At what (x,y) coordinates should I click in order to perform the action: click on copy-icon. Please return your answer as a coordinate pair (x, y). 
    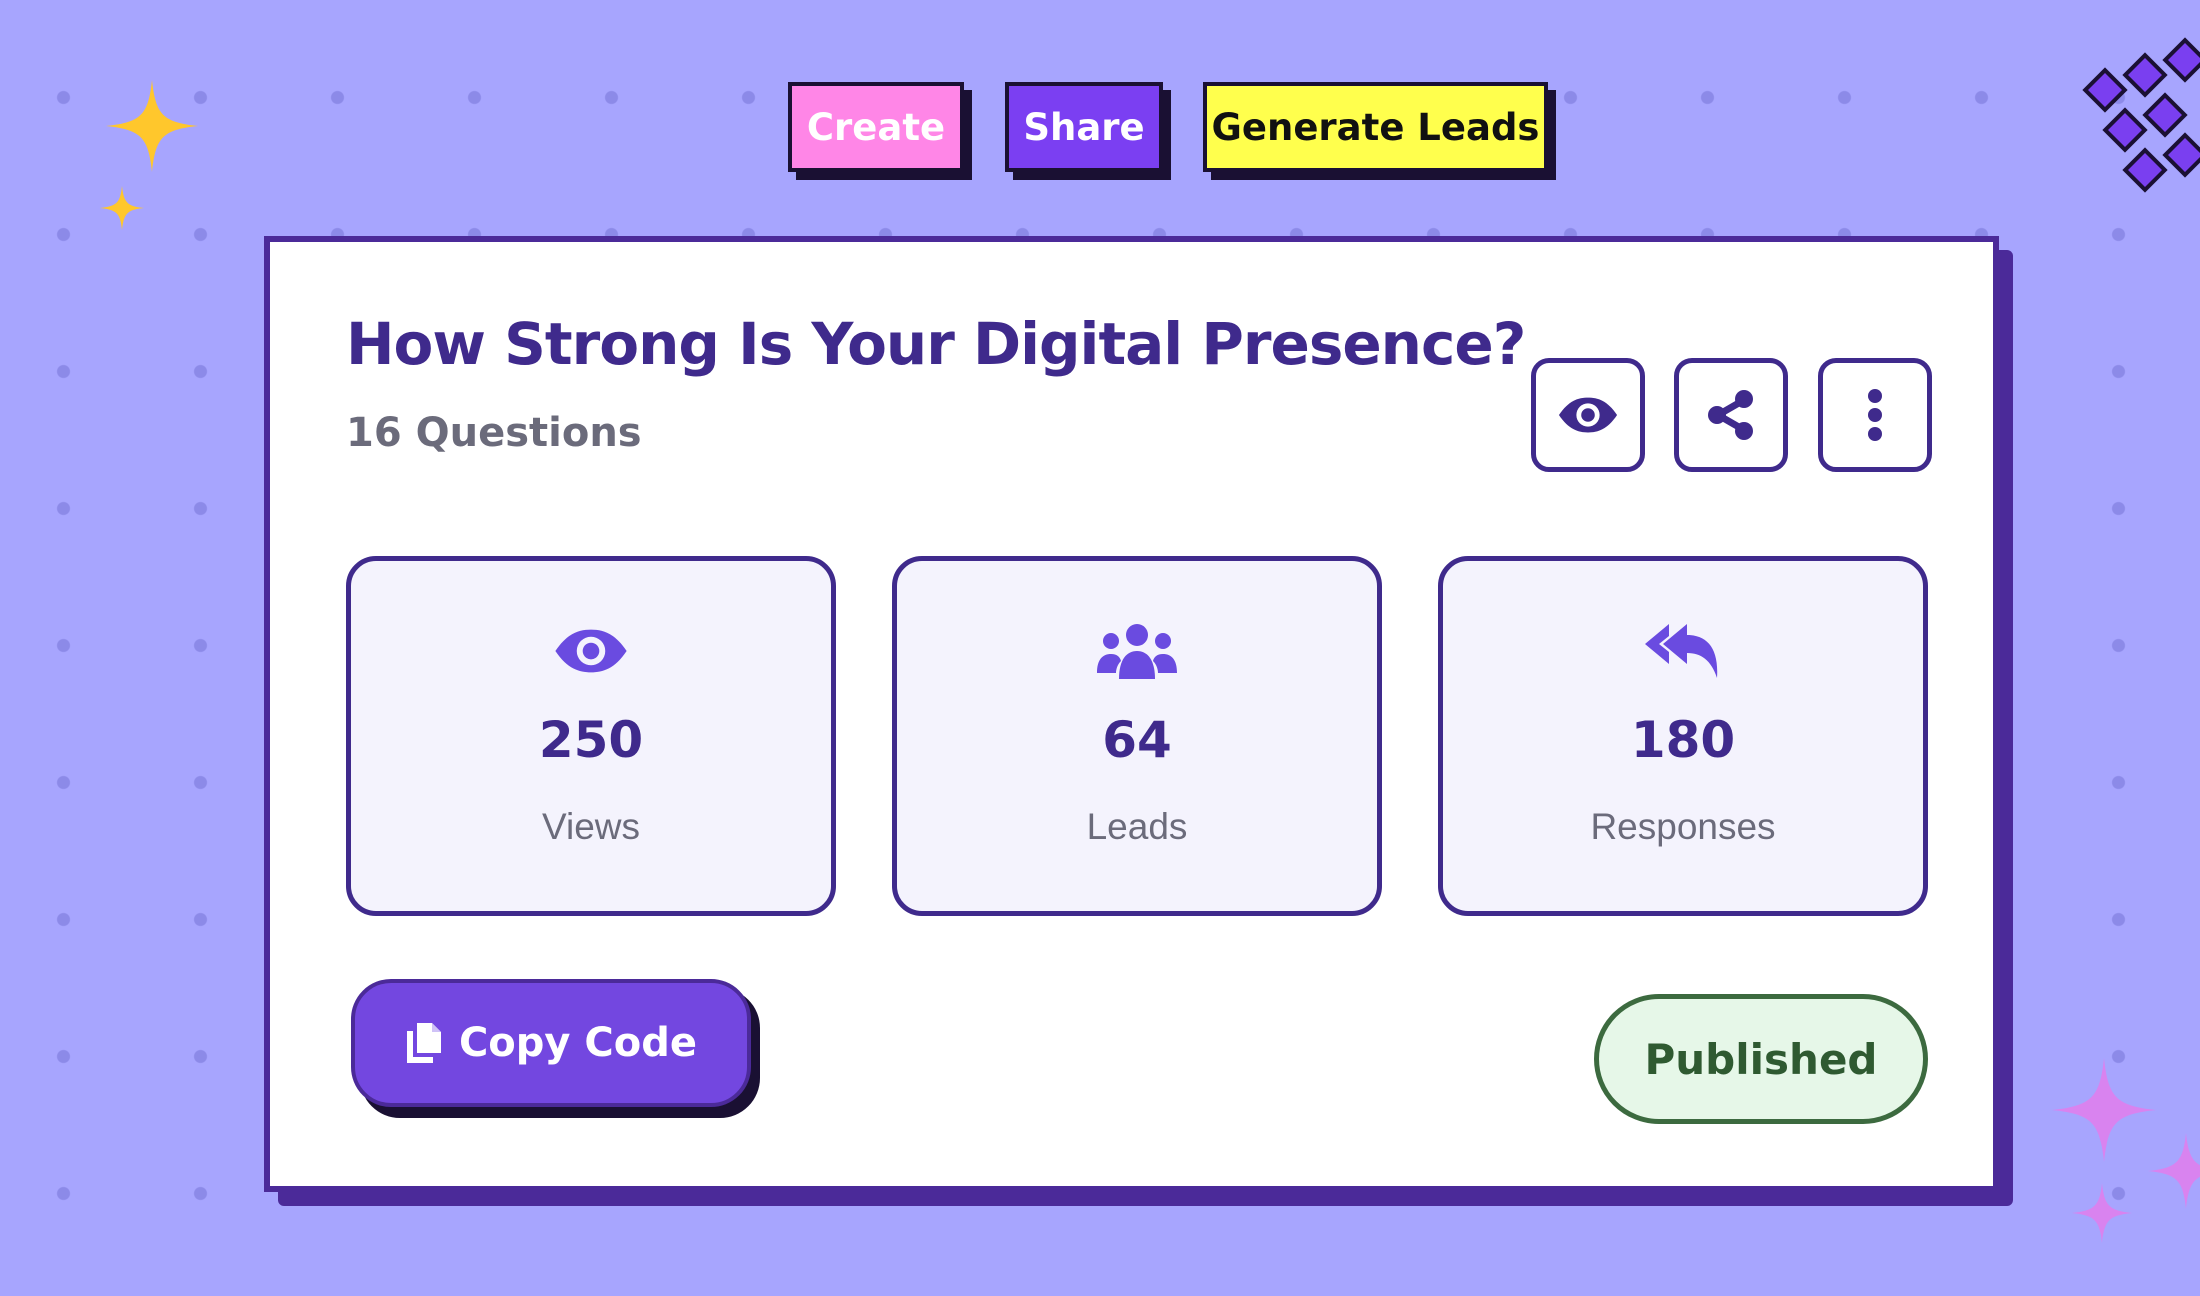
    Looking at the image, I should click on (423, 1043).